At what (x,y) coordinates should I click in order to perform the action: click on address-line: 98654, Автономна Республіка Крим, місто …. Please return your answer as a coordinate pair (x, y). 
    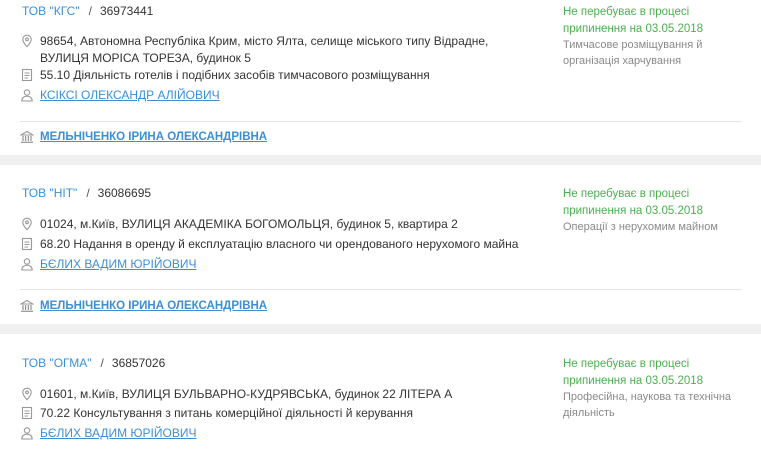
    Looking at the image, I should click on (264, 41).